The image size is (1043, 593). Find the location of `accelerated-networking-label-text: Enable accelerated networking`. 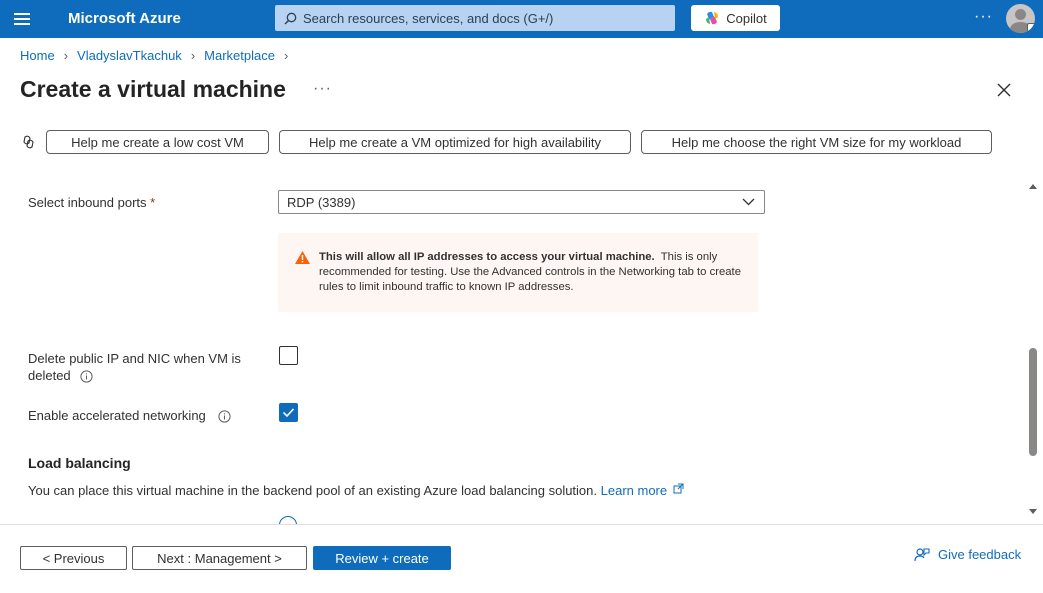

accelerated-networking-label-text: Enable accelerated networking is located at coordinates (117, 415).